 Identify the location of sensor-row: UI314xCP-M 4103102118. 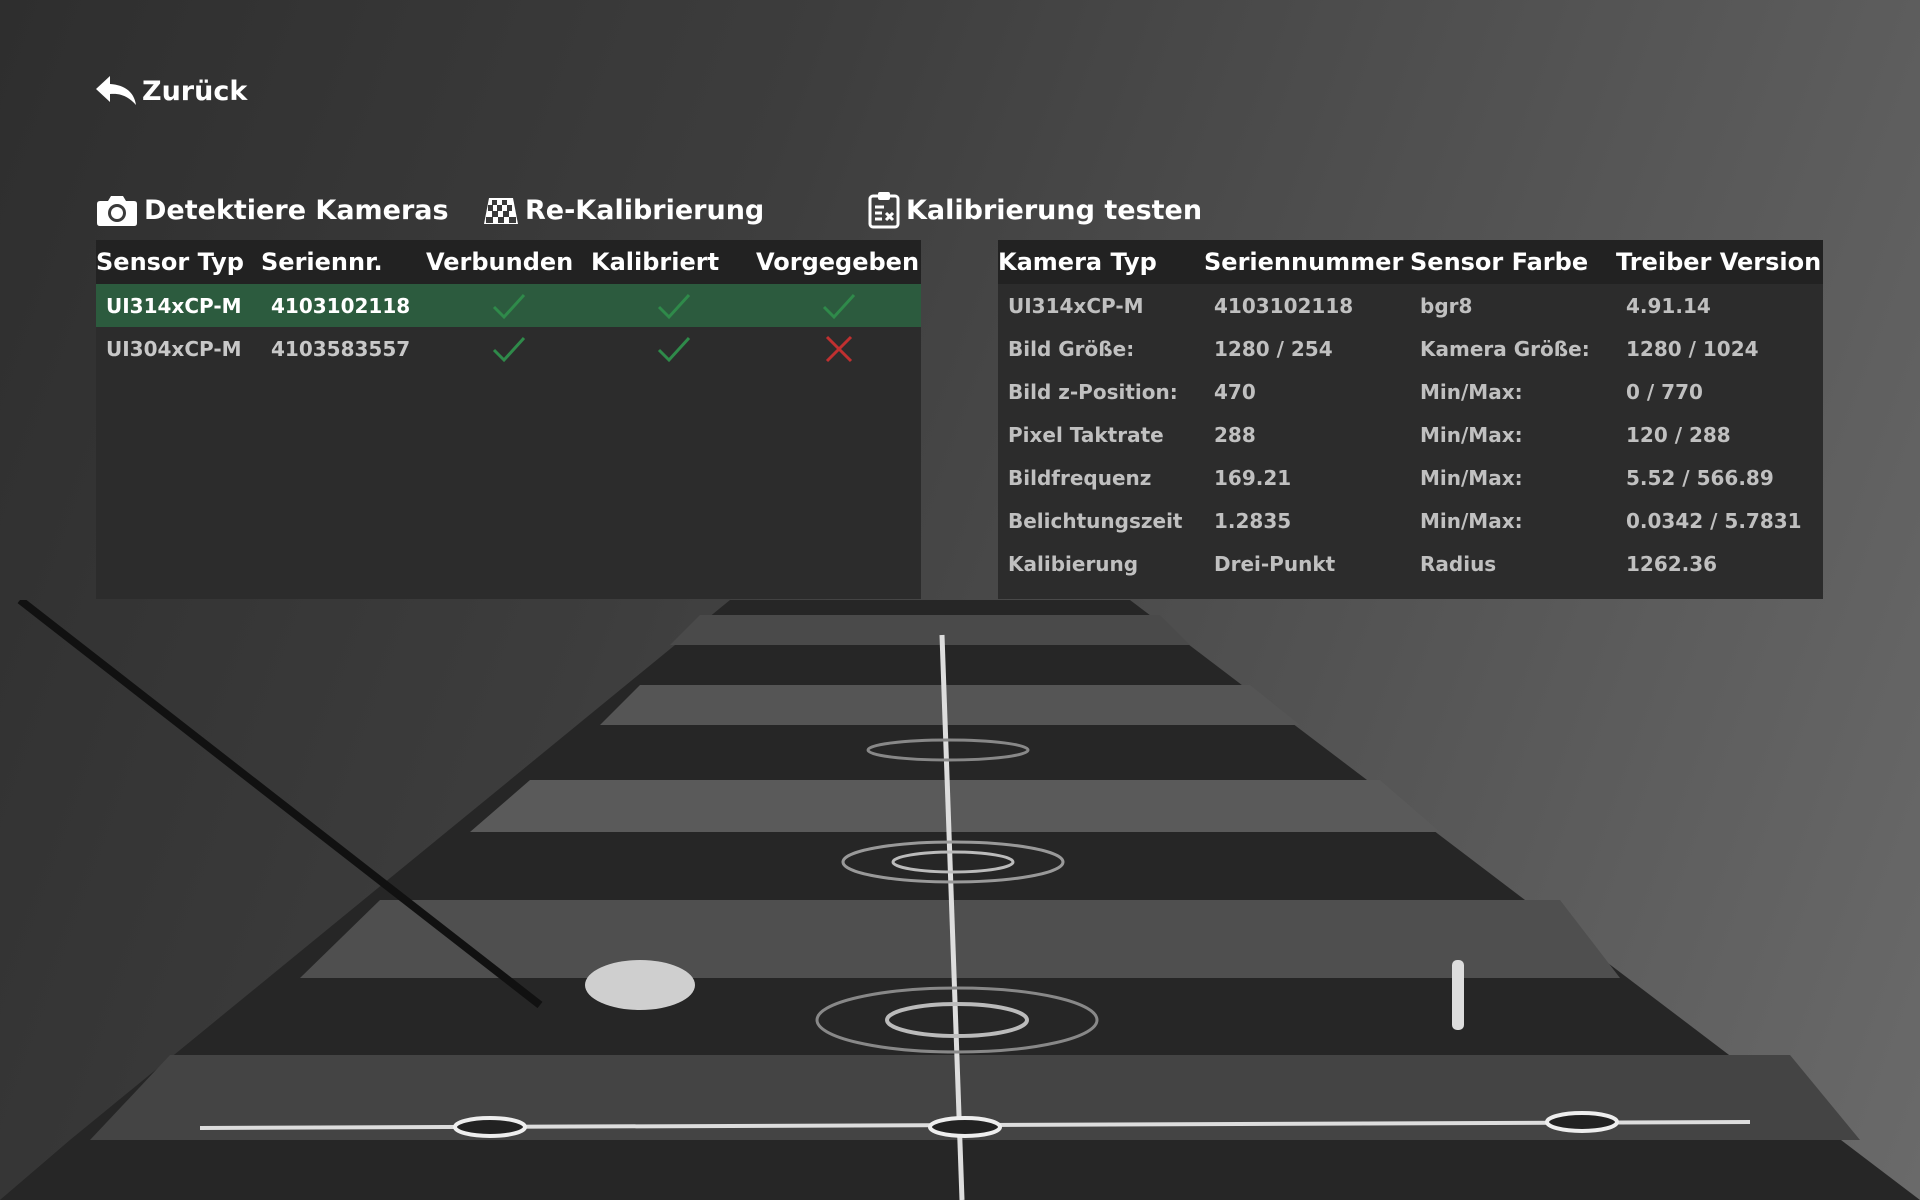
(508, 305).